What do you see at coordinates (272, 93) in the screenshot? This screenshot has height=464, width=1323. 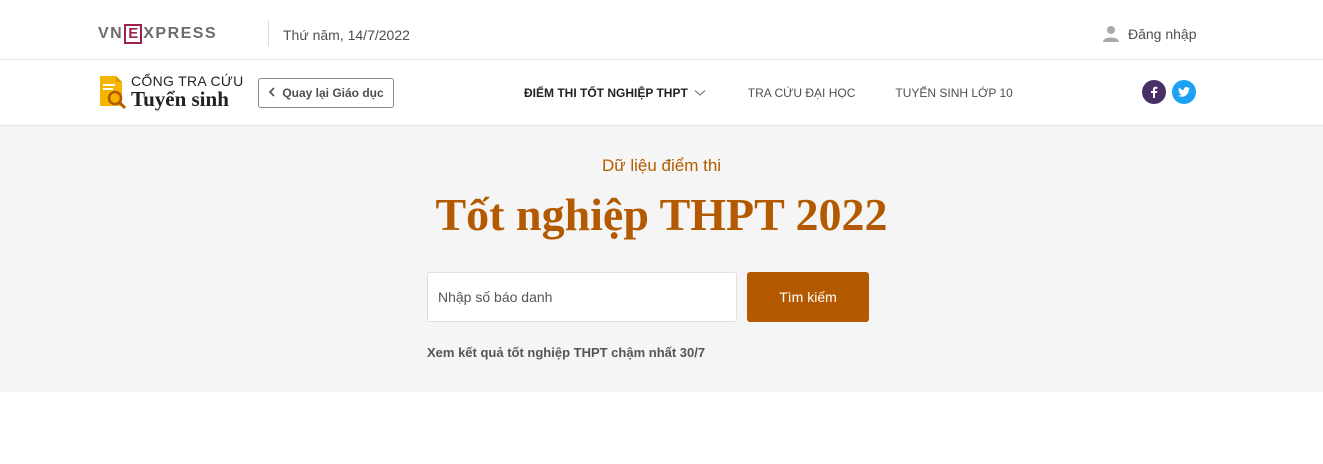 I see `chevron-left-icon` at bounding box center [272, 93].